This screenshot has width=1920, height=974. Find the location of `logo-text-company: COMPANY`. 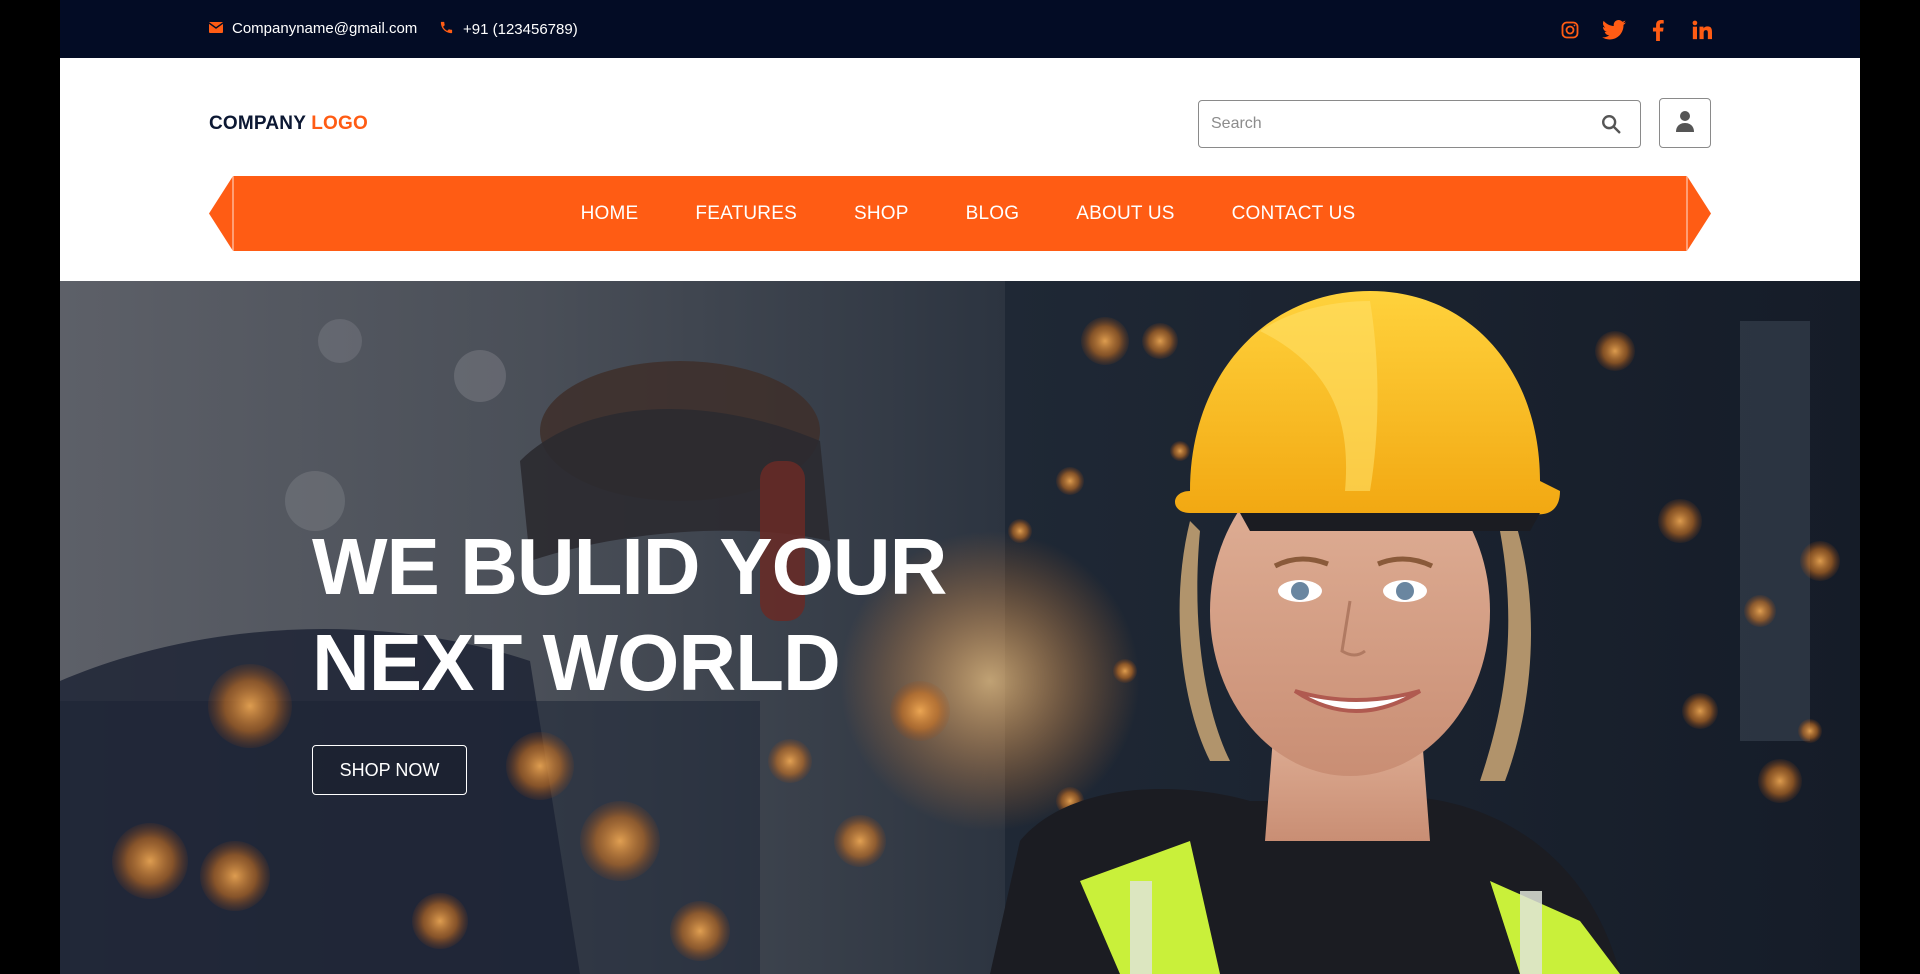

logo-text-company: COMPANY is located at coordinates (257, 123).